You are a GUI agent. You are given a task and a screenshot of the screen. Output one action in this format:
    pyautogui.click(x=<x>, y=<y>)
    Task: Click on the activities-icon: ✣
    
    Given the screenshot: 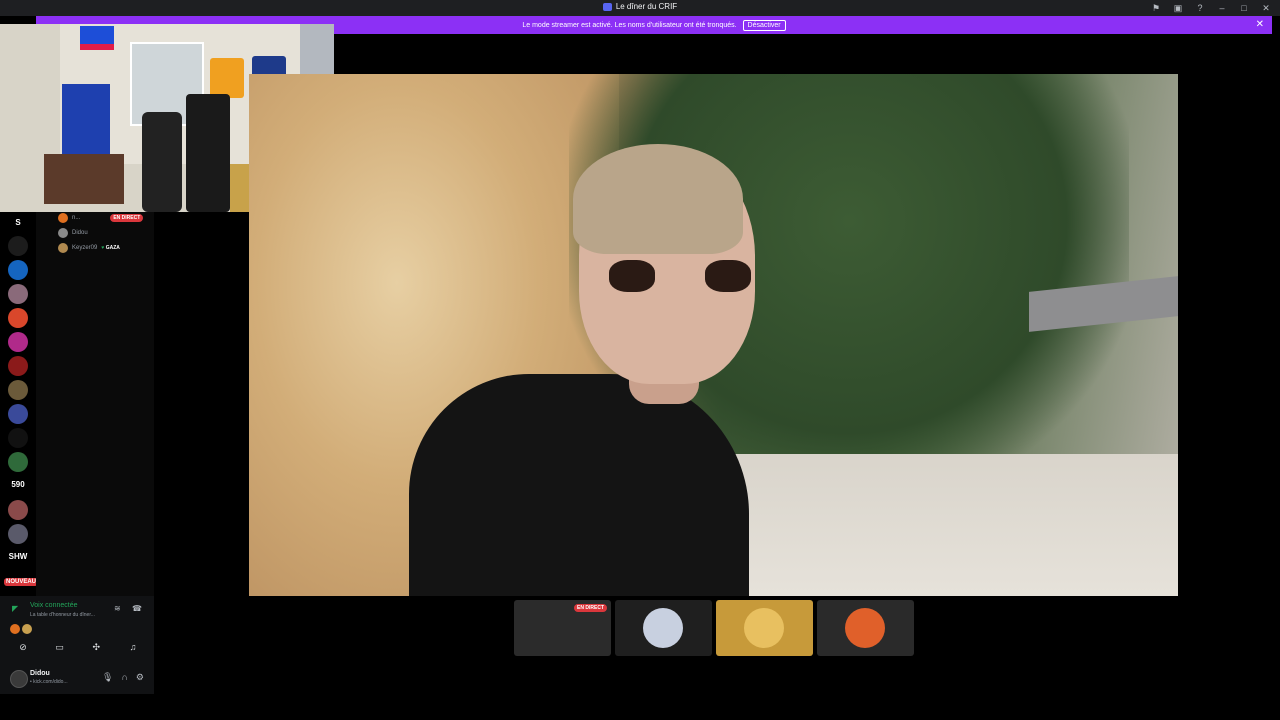 What is the action you would take?
    pyautogui.click(x=96, y=649)
    